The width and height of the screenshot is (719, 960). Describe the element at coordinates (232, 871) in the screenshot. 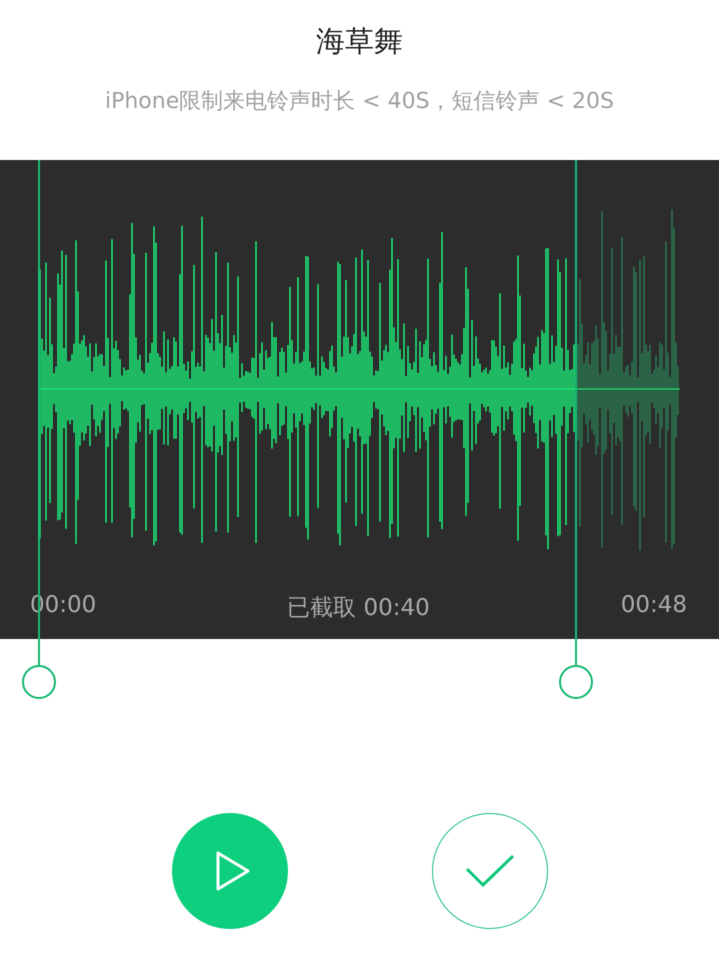

I see `play-icon` at that location.